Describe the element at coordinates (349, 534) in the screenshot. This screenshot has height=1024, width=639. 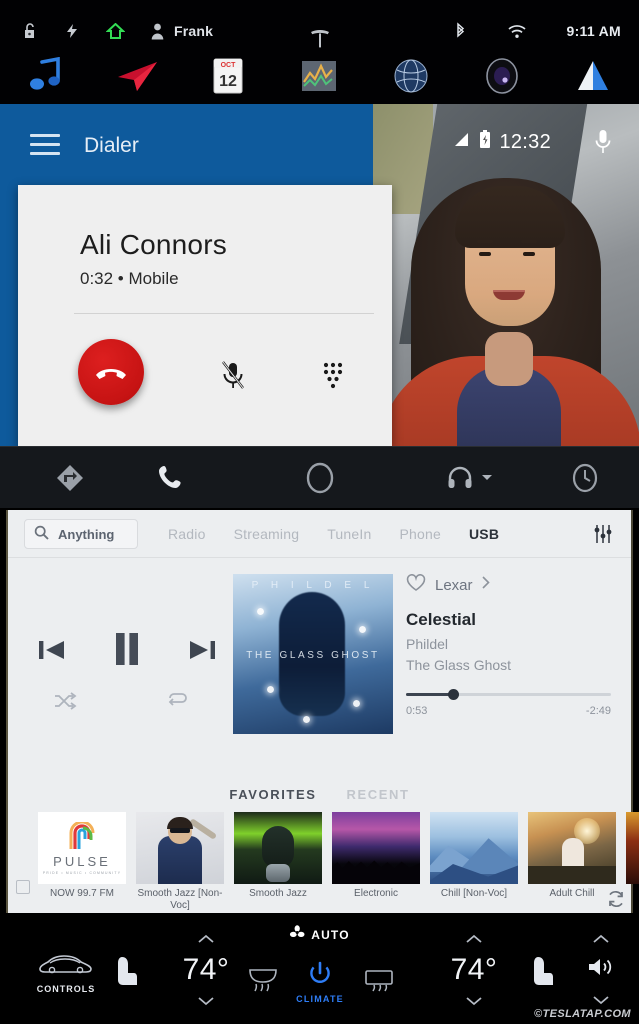
I see `tab-tunein: TuneIn` at that location.